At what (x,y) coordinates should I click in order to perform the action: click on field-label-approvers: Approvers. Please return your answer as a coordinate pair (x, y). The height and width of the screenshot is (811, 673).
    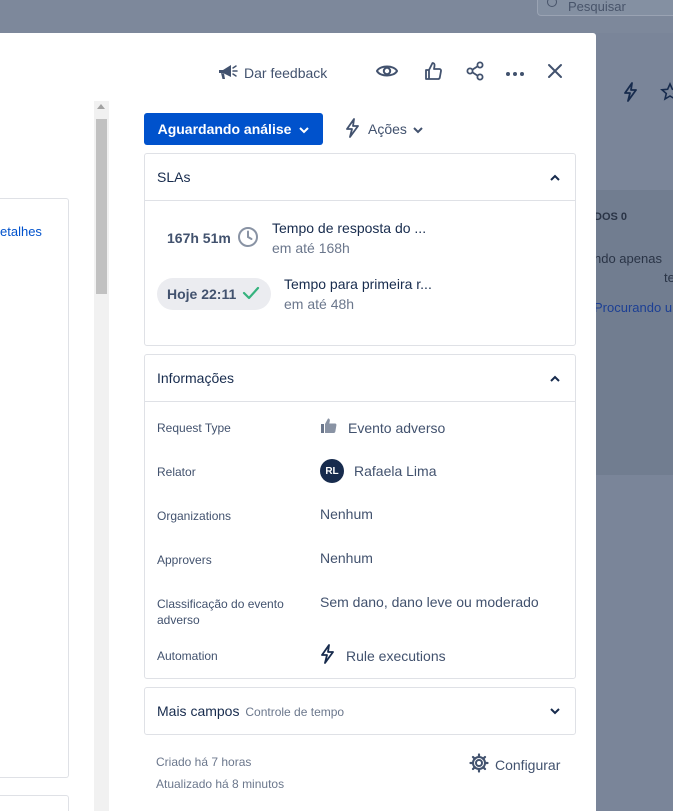
    Looking at the image, I should click on (184, 560).